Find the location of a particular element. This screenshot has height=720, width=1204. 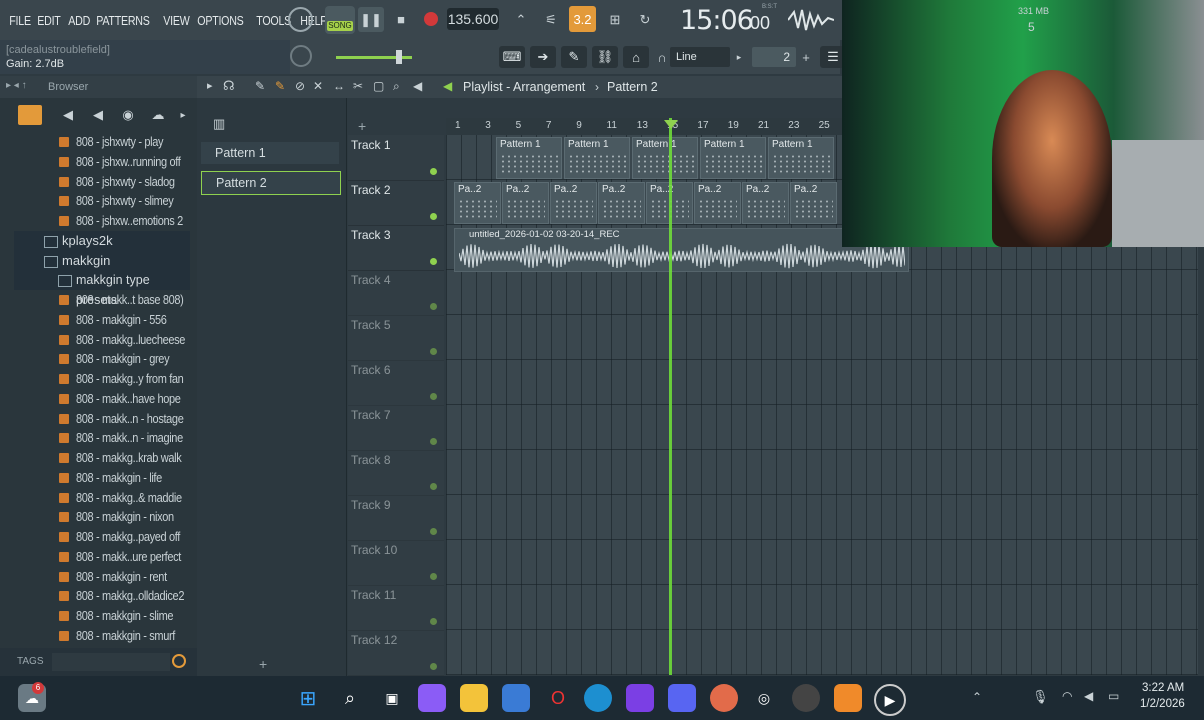

track-header: Track 9 is located at coordinates (396, 518).